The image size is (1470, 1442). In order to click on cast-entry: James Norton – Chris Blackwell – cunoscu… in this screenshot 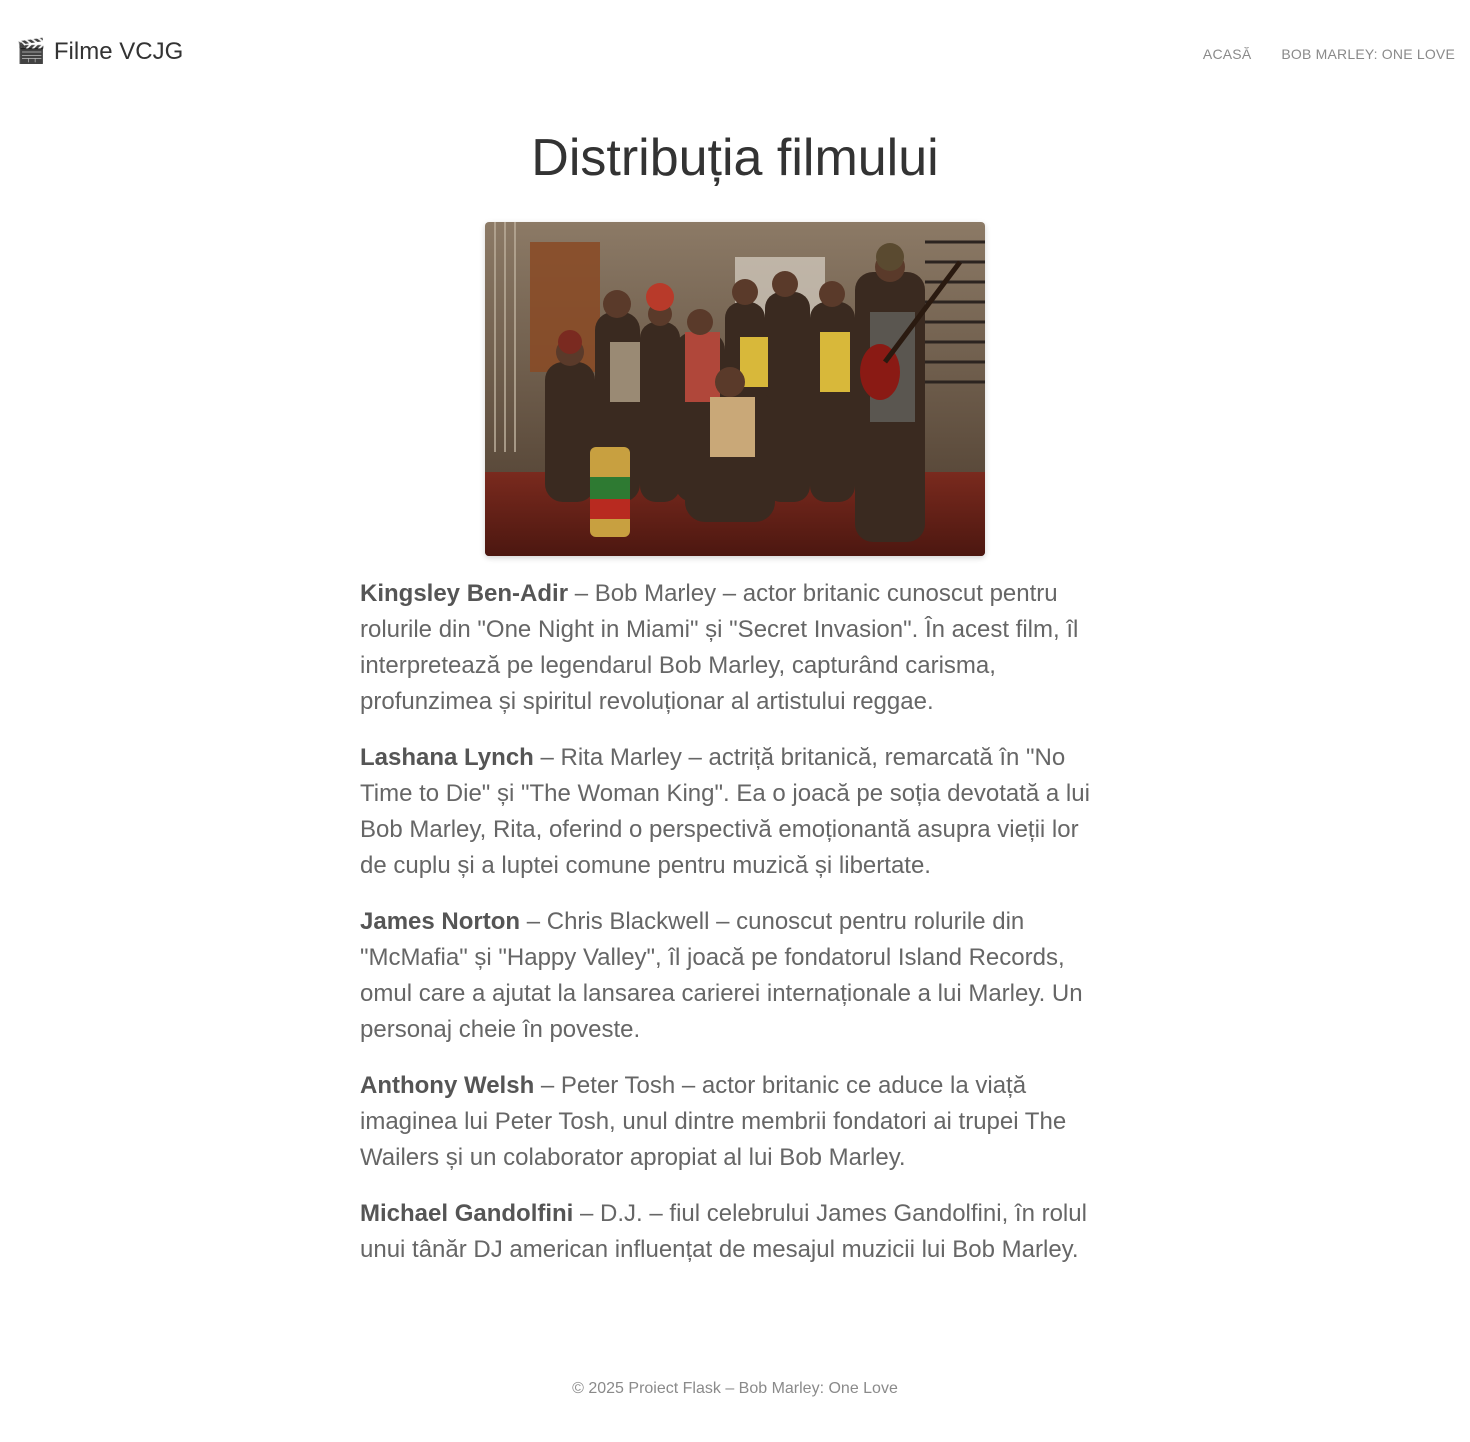, I will do `click(730, 976)`.